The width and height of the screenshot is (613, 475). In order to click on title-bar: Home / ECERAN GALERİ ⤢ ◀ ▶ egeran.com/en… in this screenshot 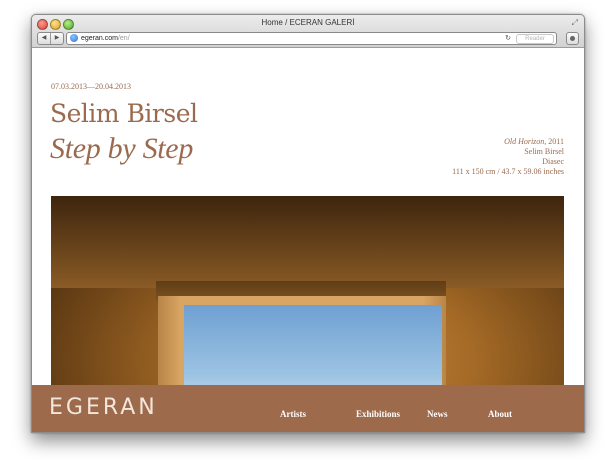, I will do `click(308, 31)`.